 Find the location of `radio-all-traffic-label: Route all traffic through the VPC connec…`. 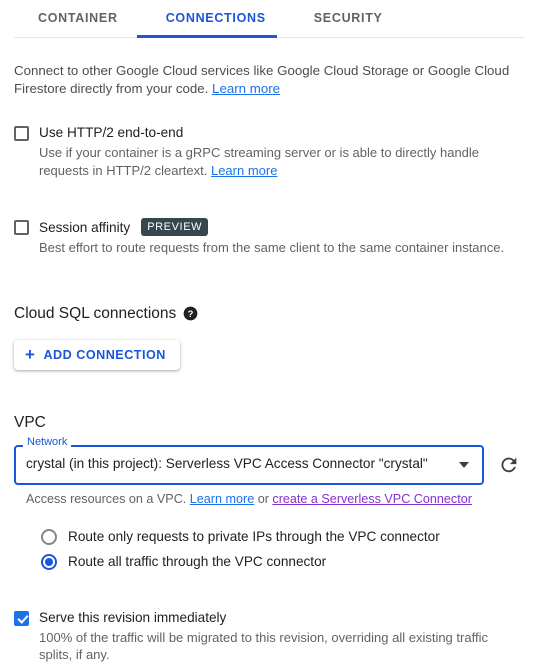

radio-all-traffic-label: Route all traffic through the VPC connec… is located at coordinates (197, 561).